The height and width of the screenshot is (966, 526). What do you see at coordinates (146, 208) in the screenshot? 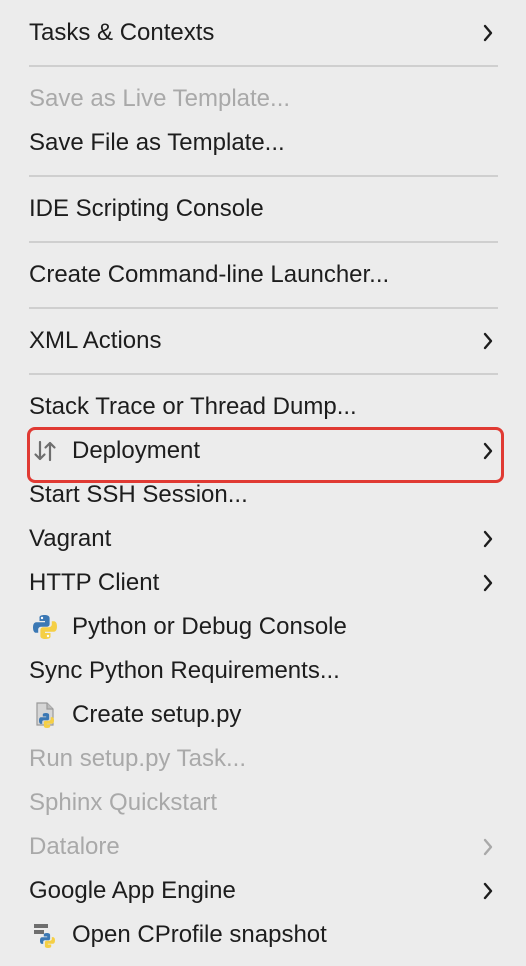
I see `menu-item-label: IDE Scripting Console` at bounding box center [146, 208].